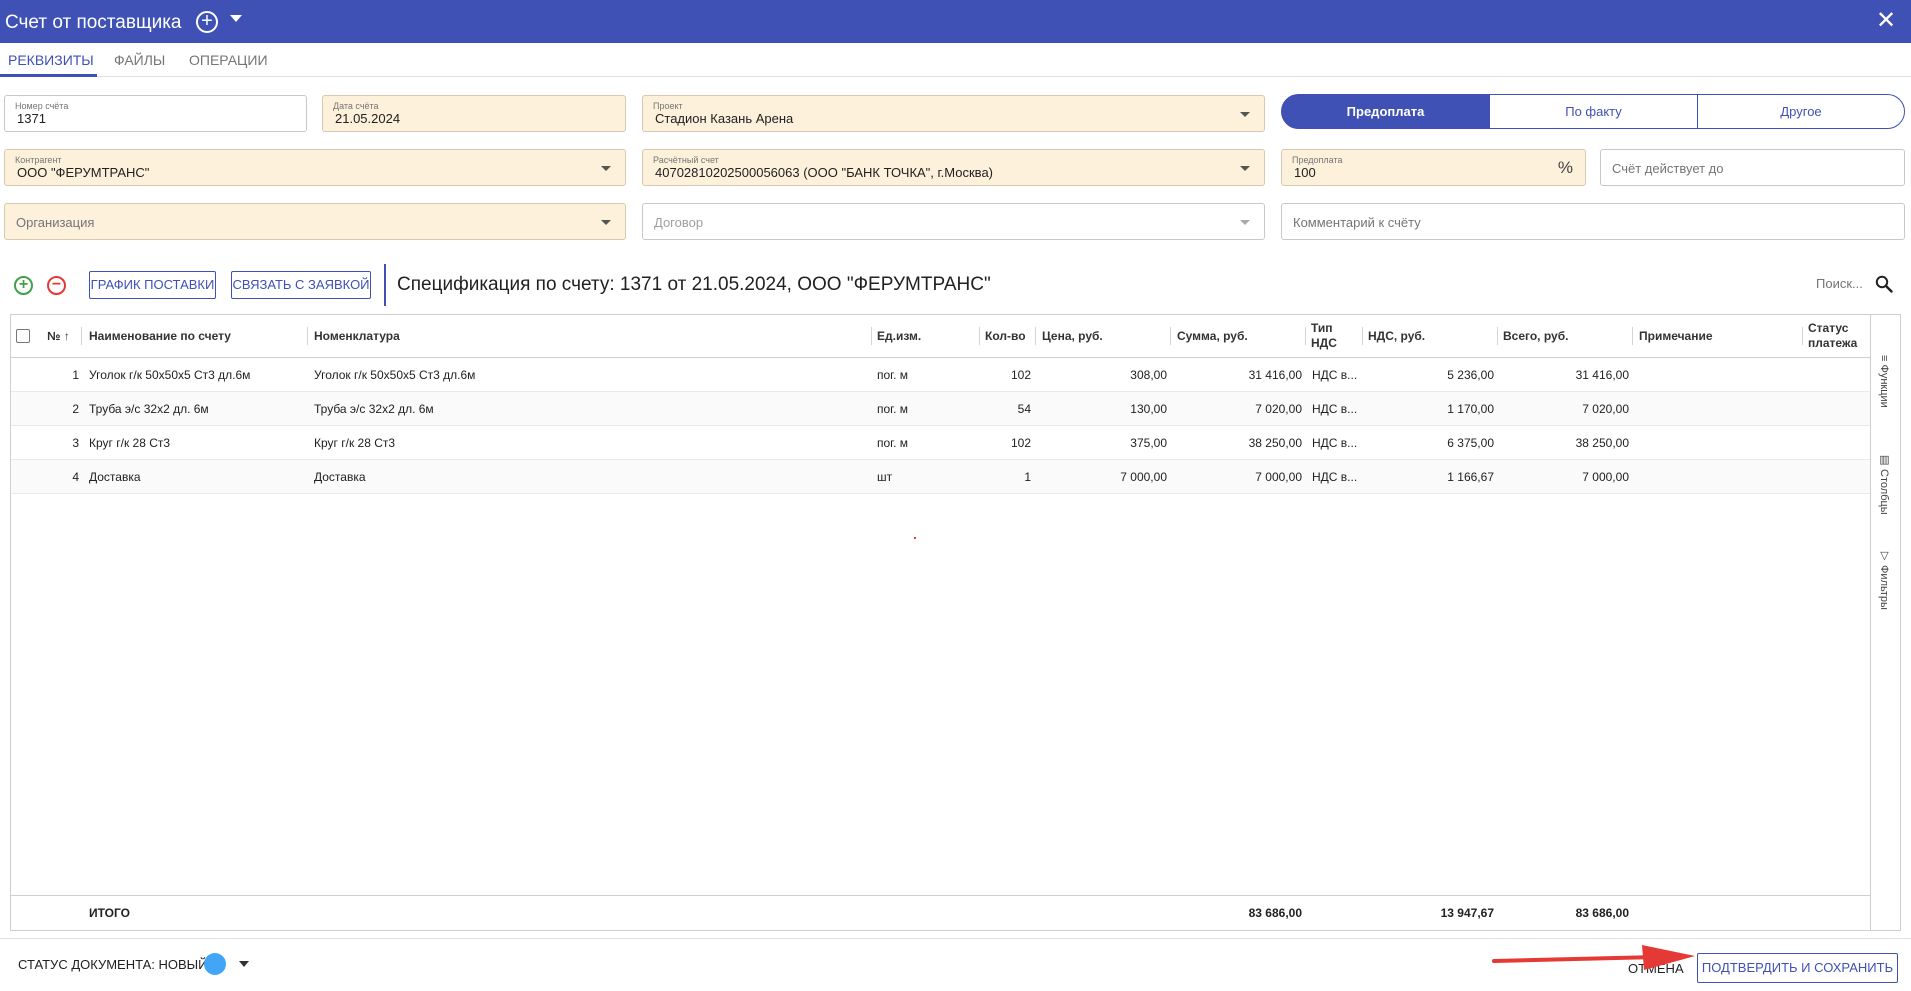  What do you see at coordinates (1676, 336) in the screenshot?
I see `col-note: Примечание` at bounding box center [1676, 336].